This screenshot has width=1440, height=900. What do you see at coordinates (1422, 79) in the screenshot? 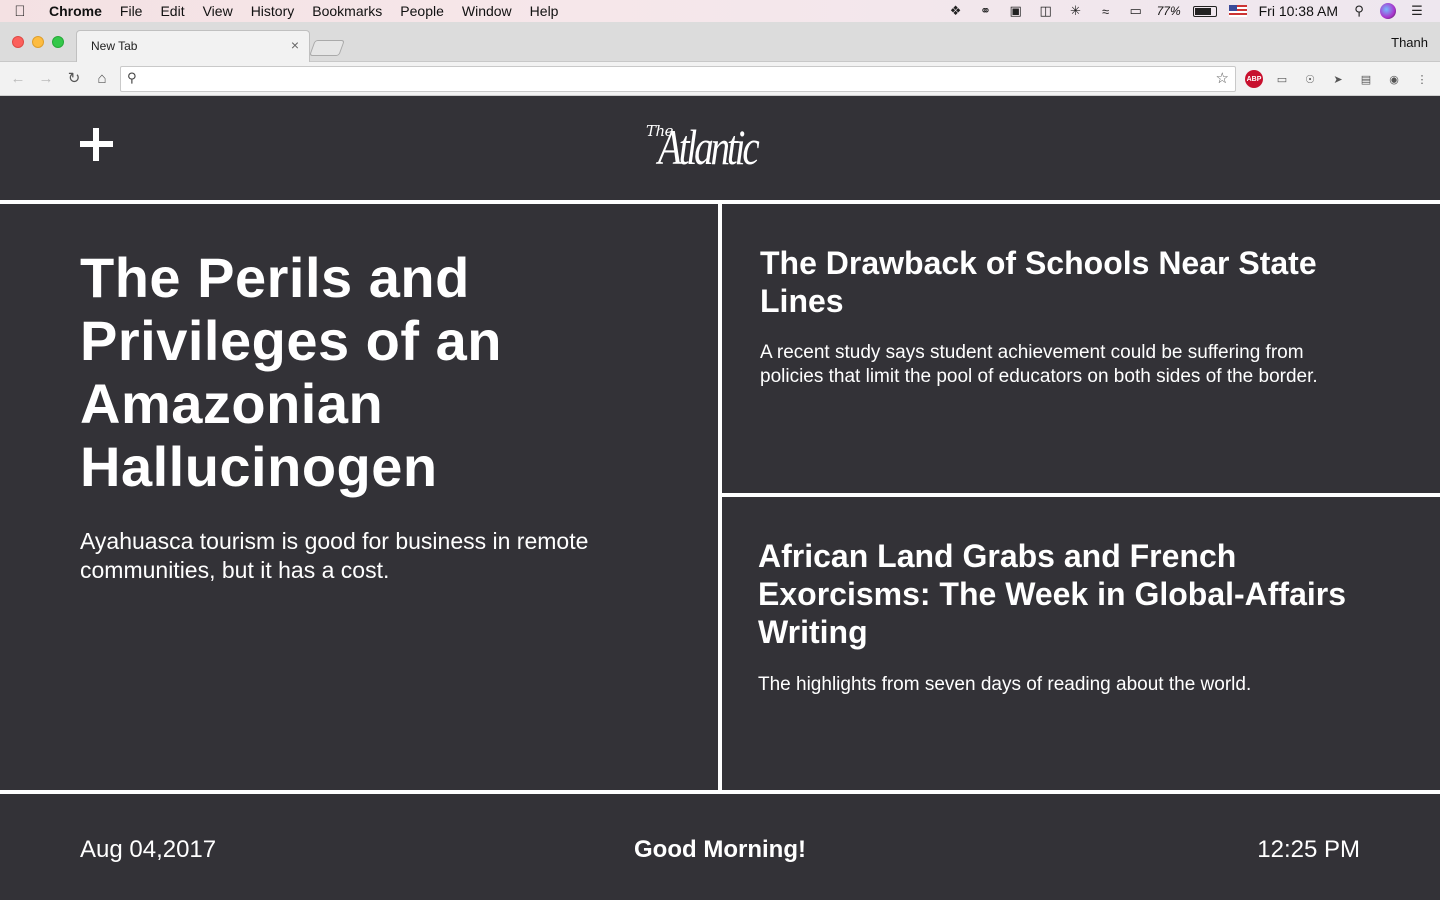
I see `chrome-menu-icon: ⋮` at bounding box center [1422, 79].